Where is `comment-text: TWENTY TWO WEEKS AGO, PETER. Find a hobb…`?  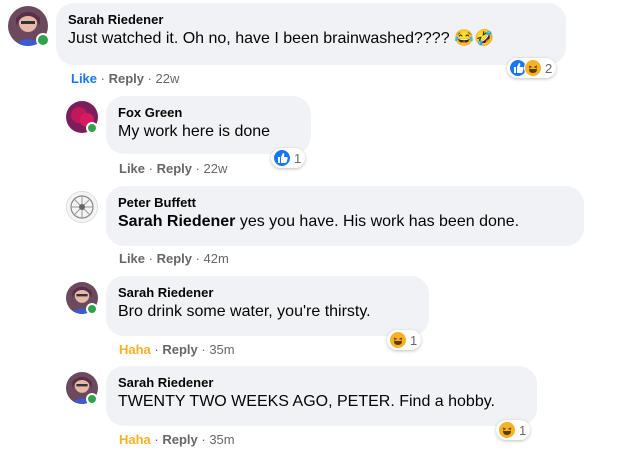
comment-text: TWENTY TWO WEEKS AGO, PETER. Find a hobb… is located at coordinates (306, 401).